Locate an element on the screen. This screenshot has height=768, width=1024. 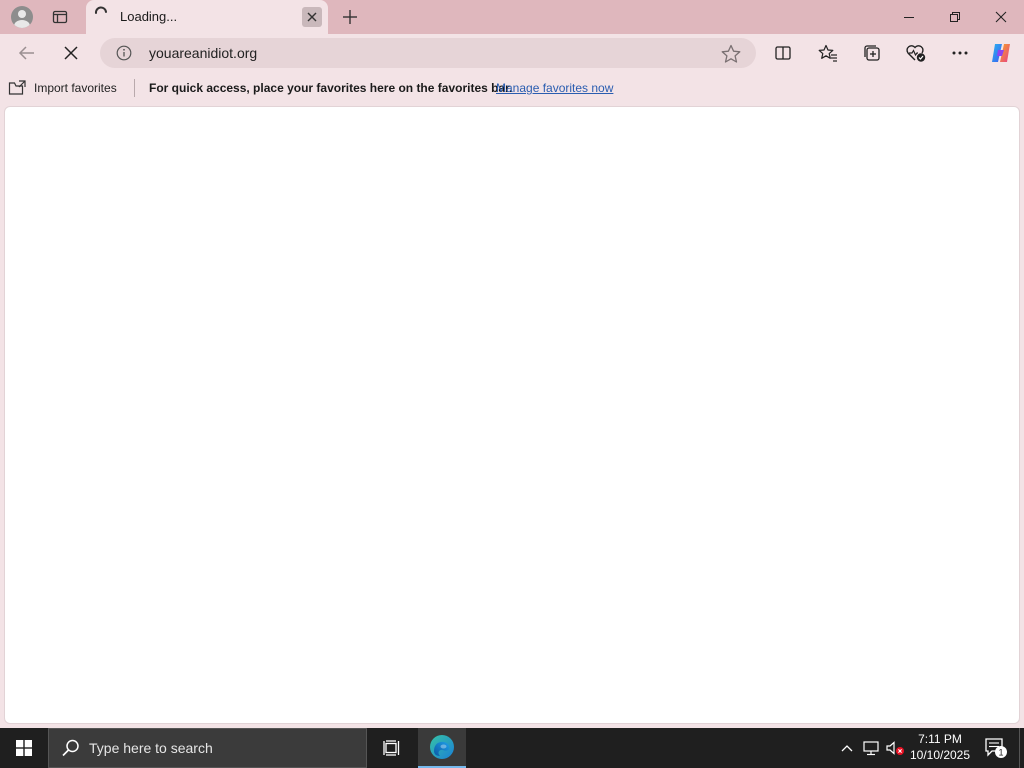
action-center-button: 1 is located at coordinates (996, 748).